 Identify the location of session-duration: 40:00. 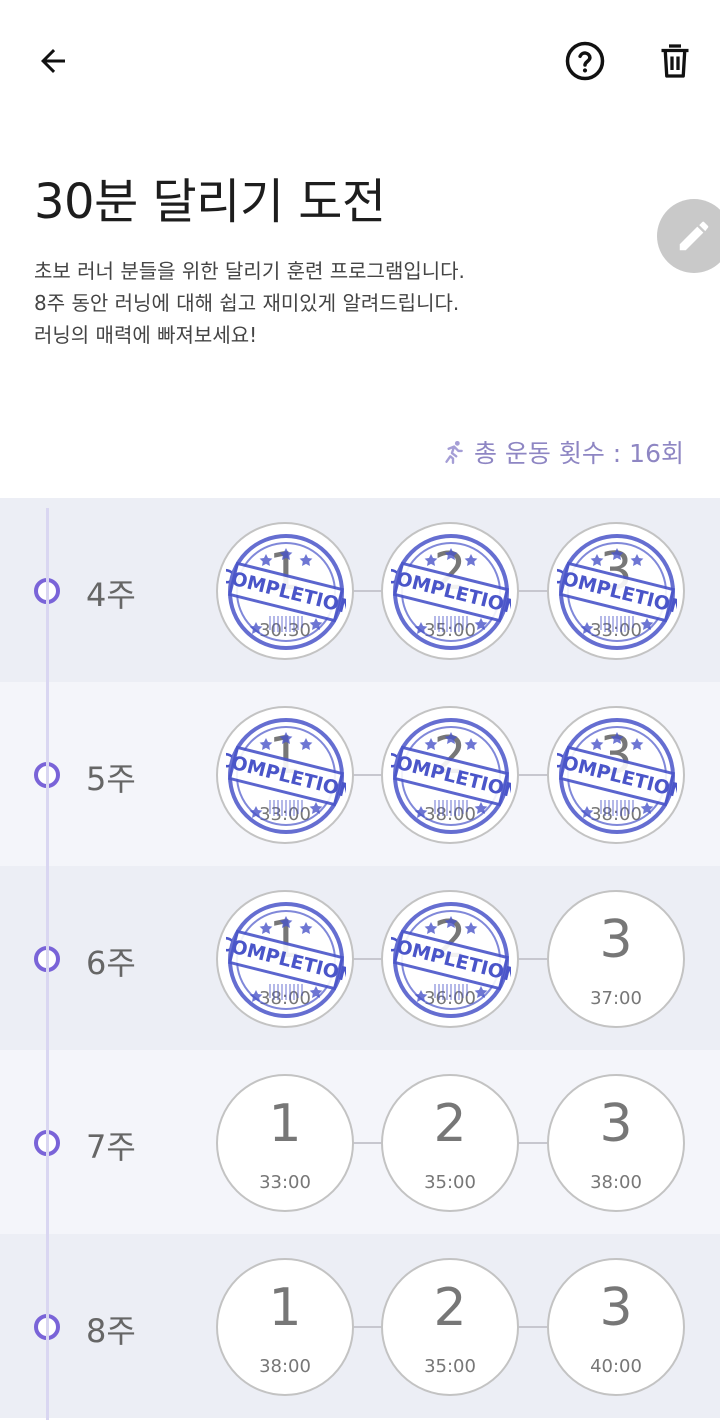
(616, 1366).